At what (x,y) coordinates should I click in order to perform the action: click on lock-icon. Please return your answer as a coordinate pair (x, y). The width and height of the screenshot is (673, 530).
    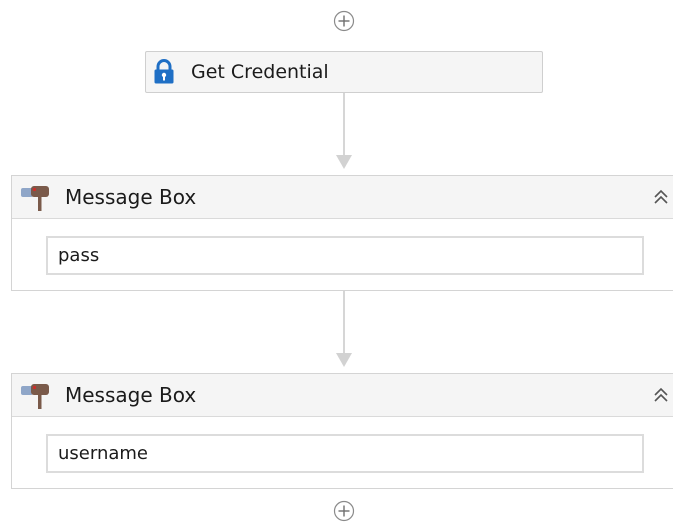
    Looking at the image, I should click on (164, 72).